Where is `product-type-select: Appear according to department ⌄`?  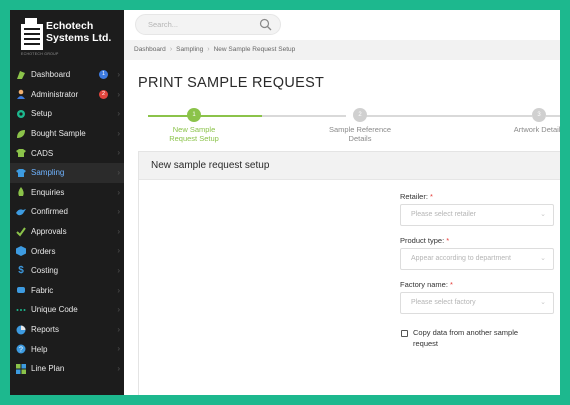
product-type-select: Appear according to department ⌄ is located at coordinates (477, 259).